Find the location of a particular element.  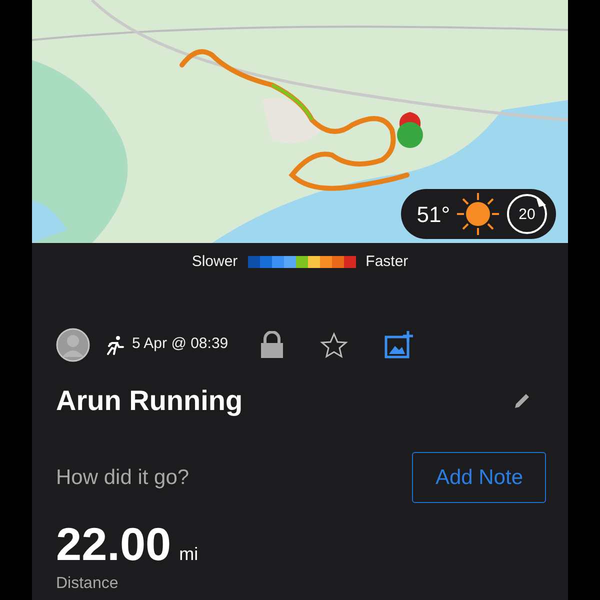

sun-icon is located at coordinates (478, 214).